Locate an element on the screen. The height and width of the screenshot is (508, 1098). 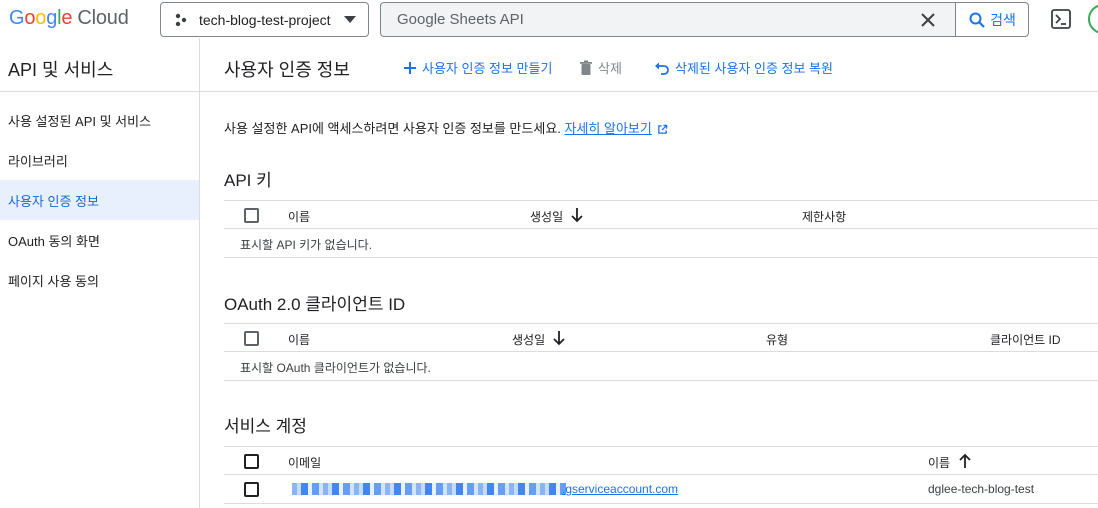
trash-icon is located at coordinates (586, 67).